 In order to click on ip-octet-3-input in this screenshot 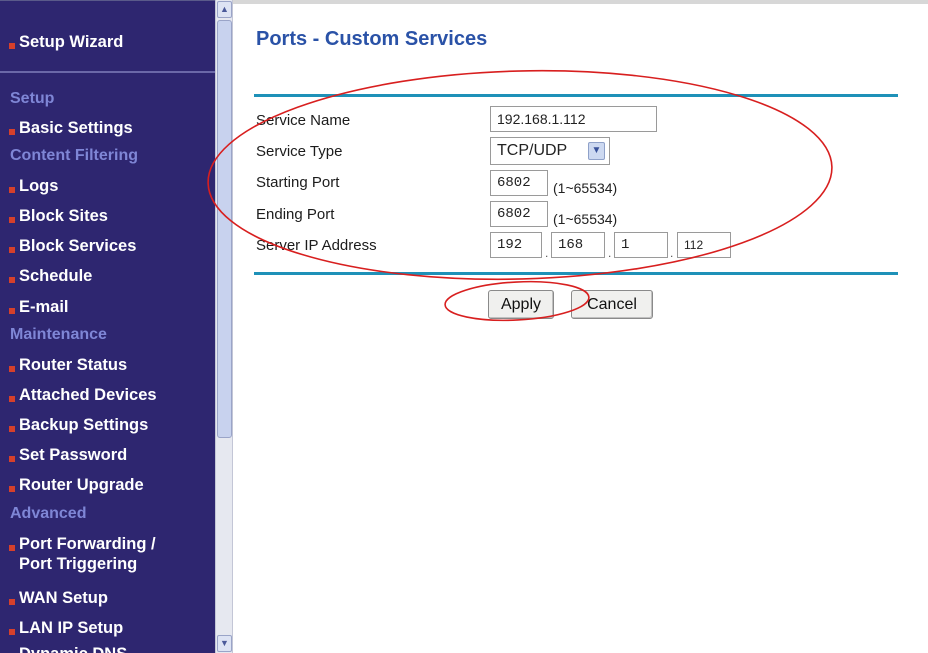, I will do `click(641, 245)`.